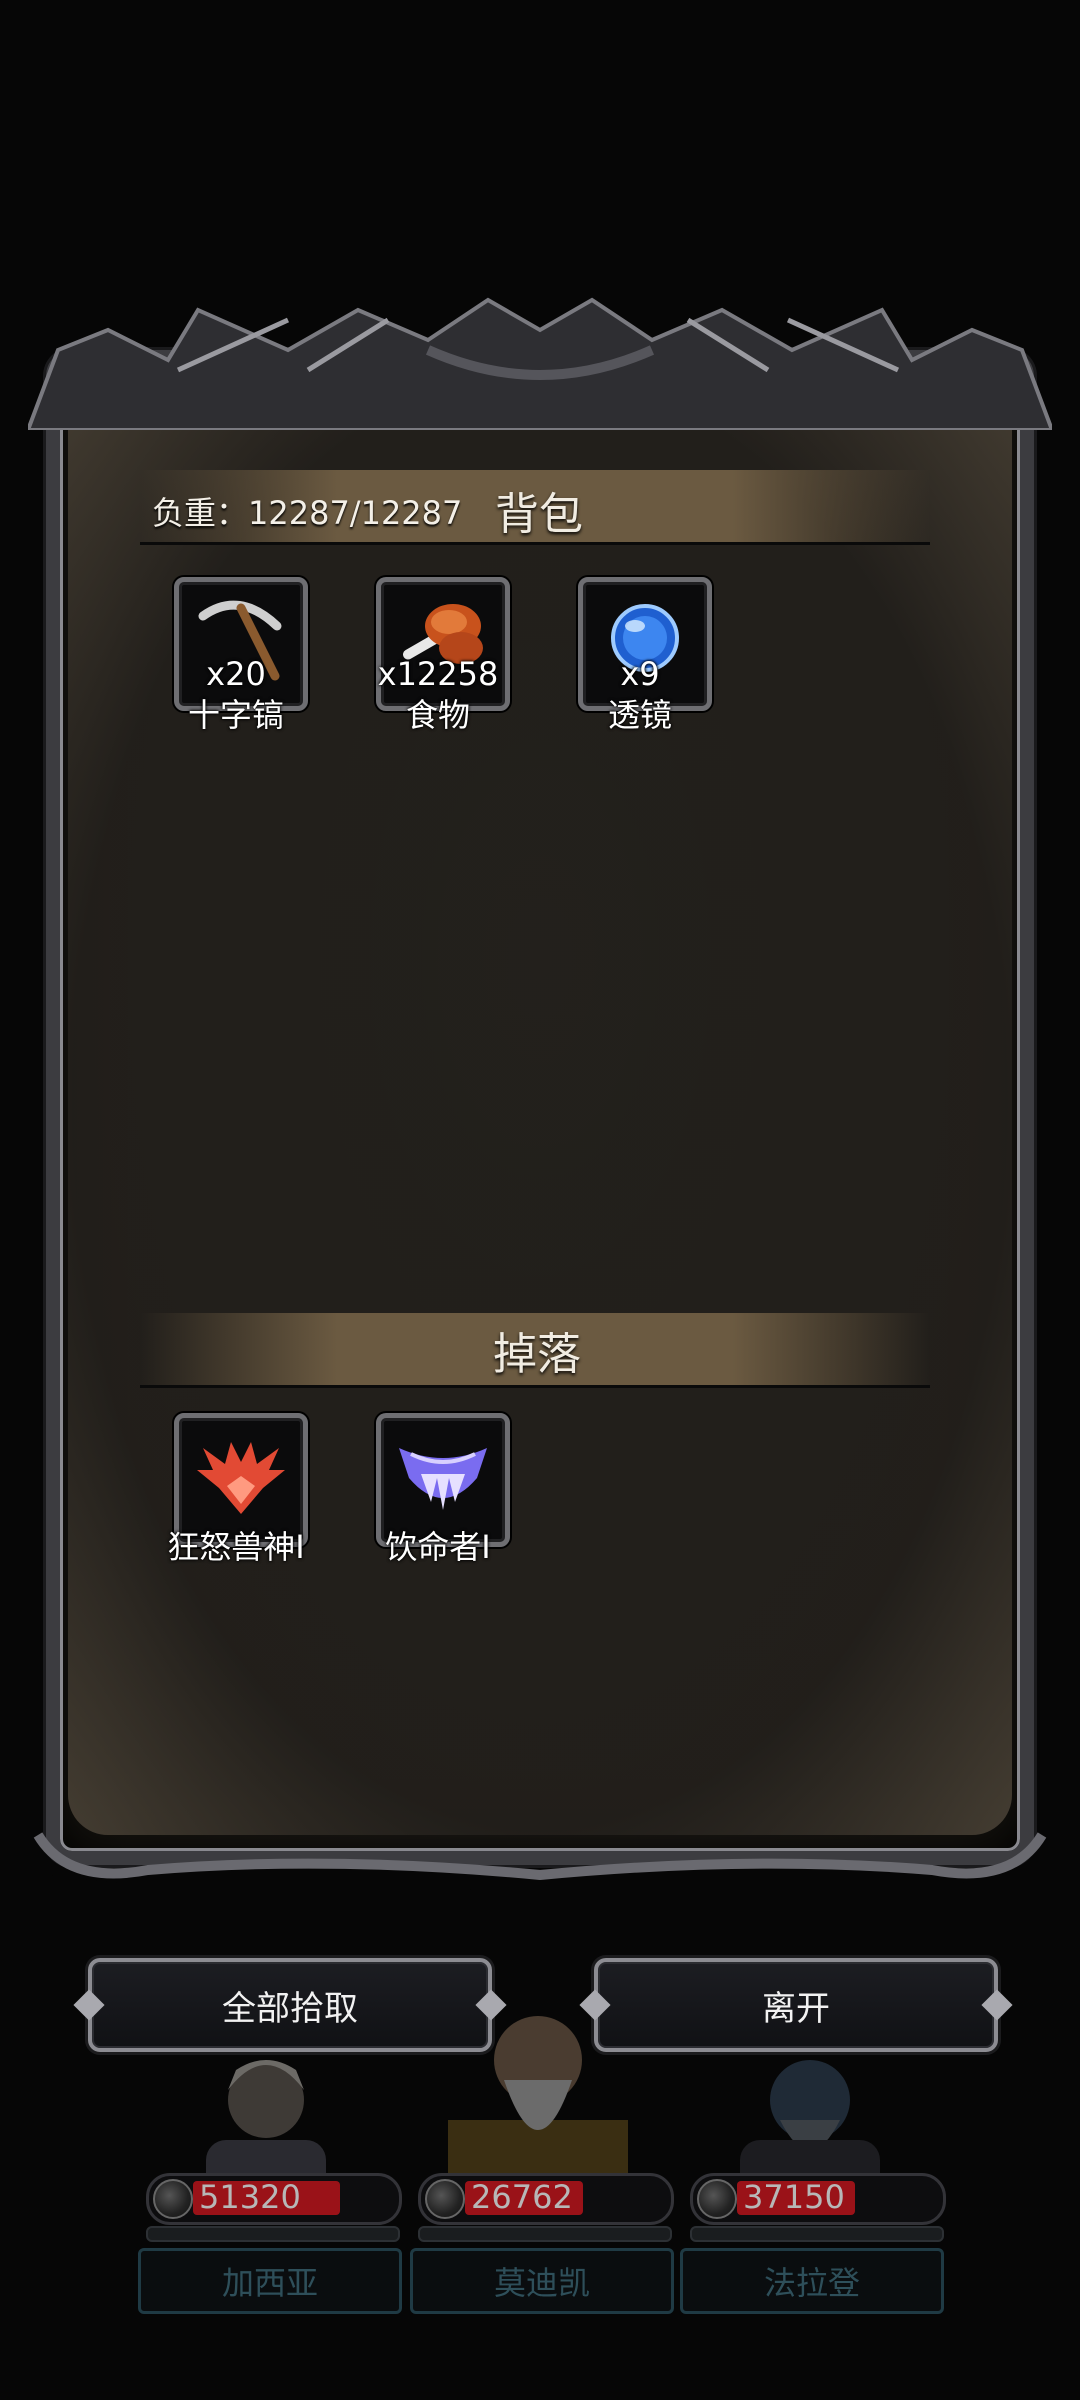 This screenshot has height=2400, width=1080. I want to click on hero-hp-bar-2: 26762, so click(546, 2199).